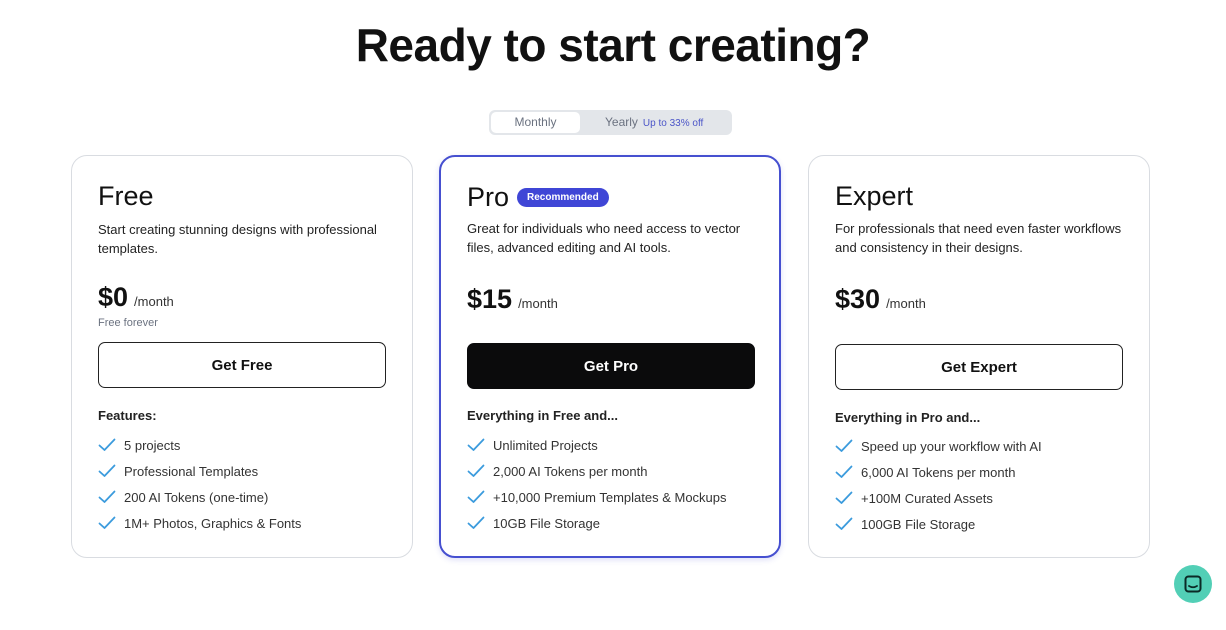 The height and width of the screenshot is (630, 1226). Describe the element at coordinates (610, 497) in the screenshot. I see `feature-label: +10,000 Premium Templates & Mockups` at that location.